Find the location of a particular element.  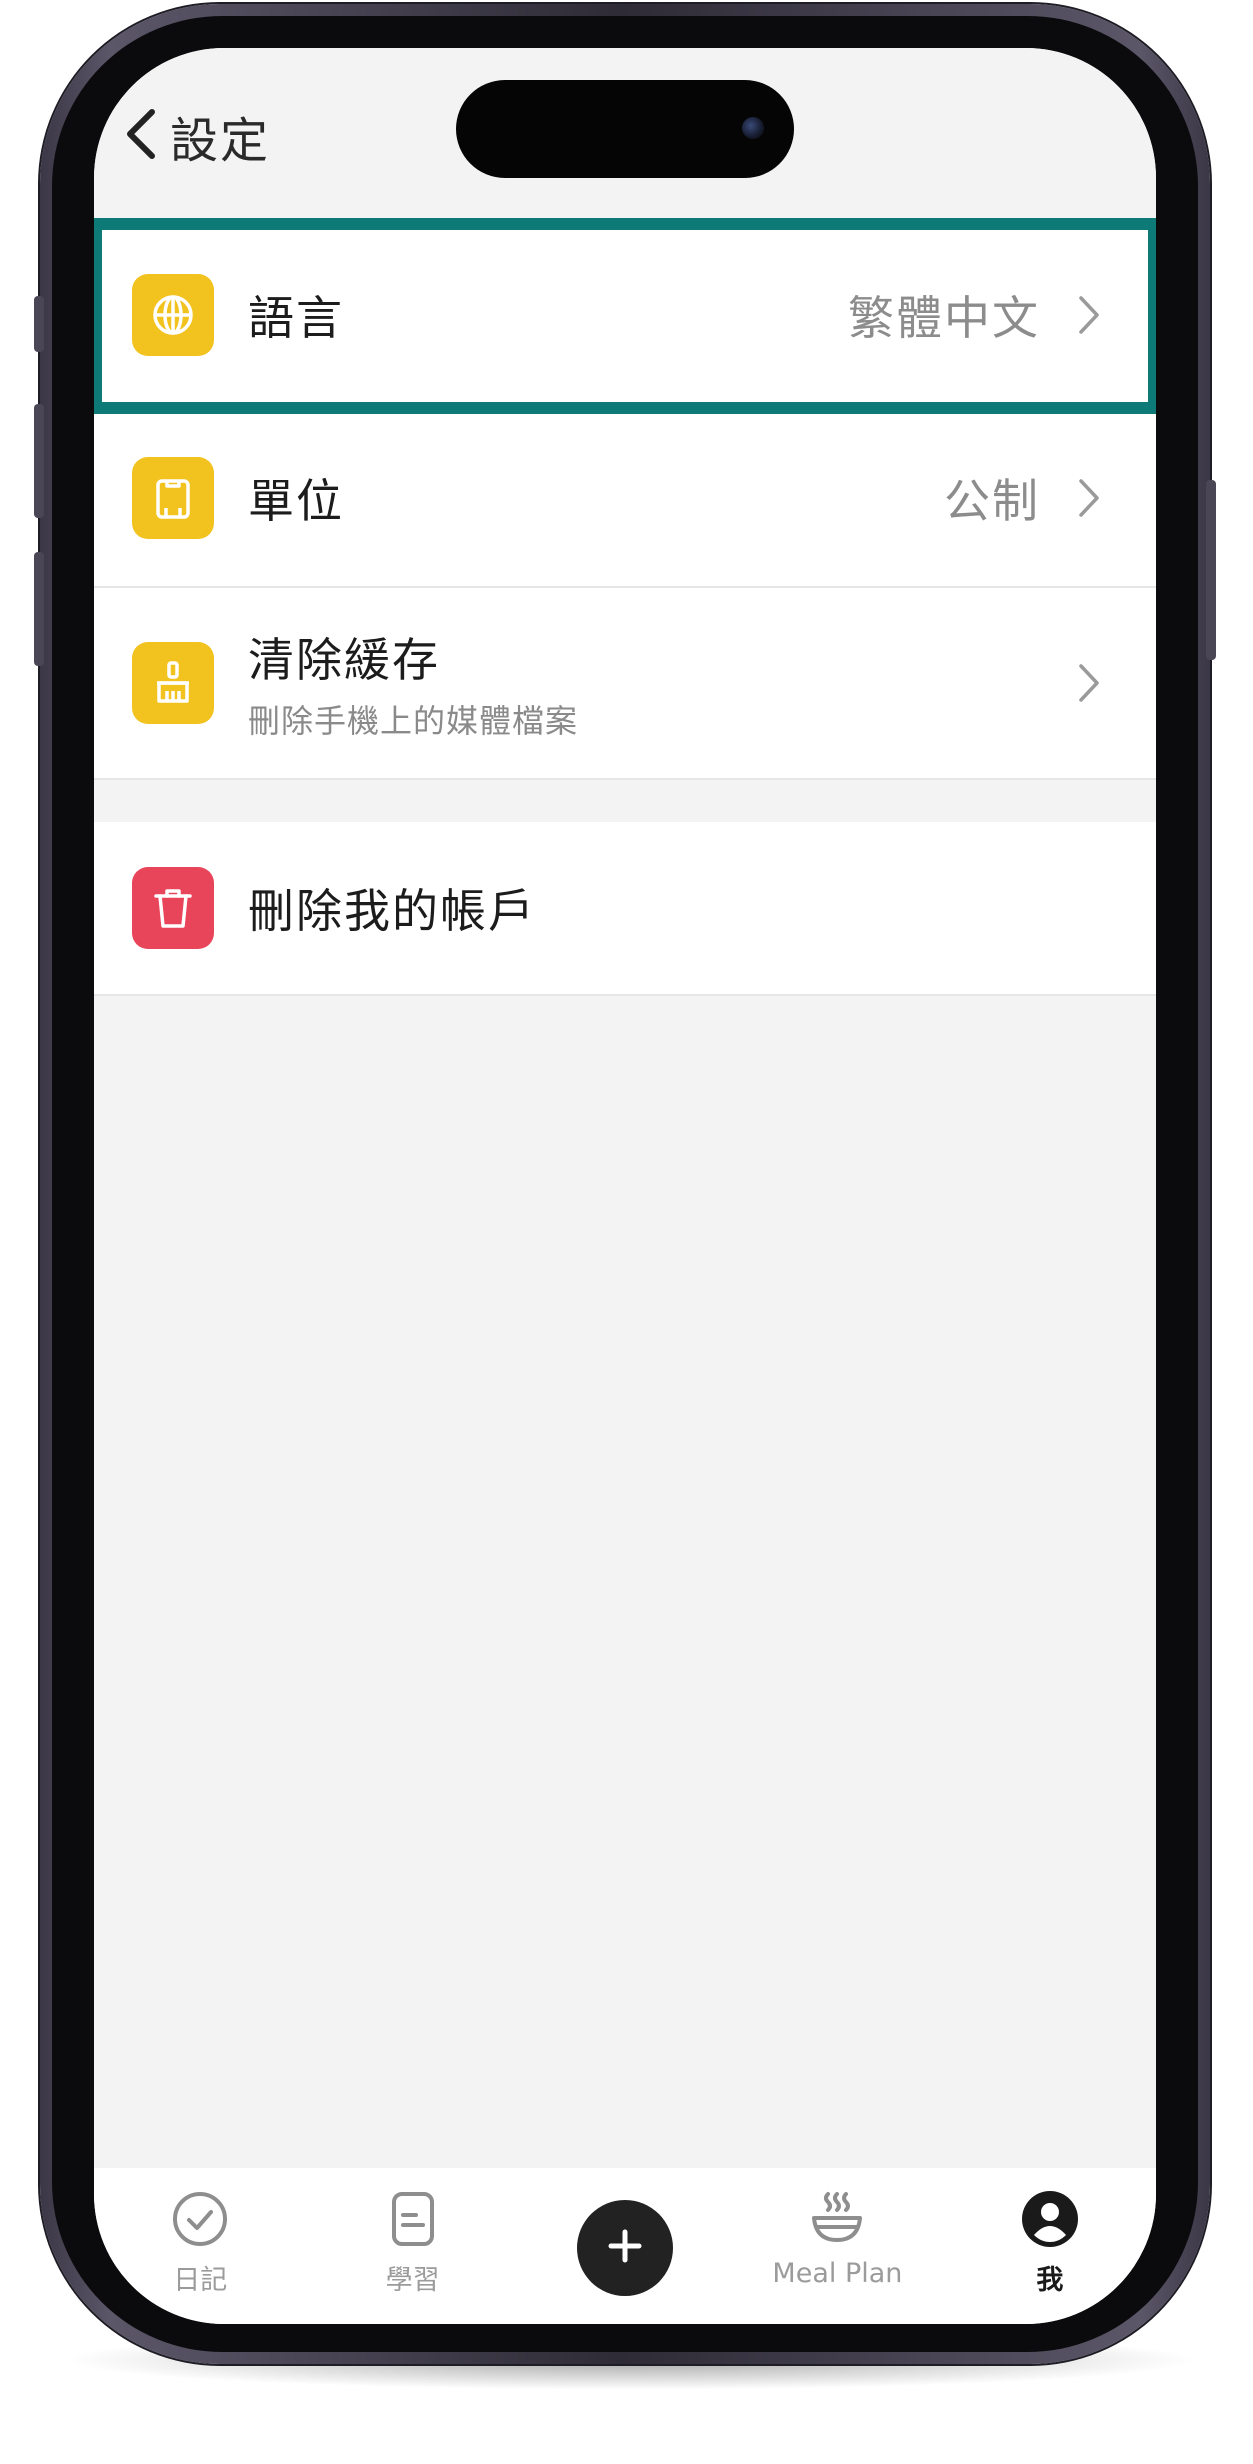

add-button is located at coordinates (625, 2248).